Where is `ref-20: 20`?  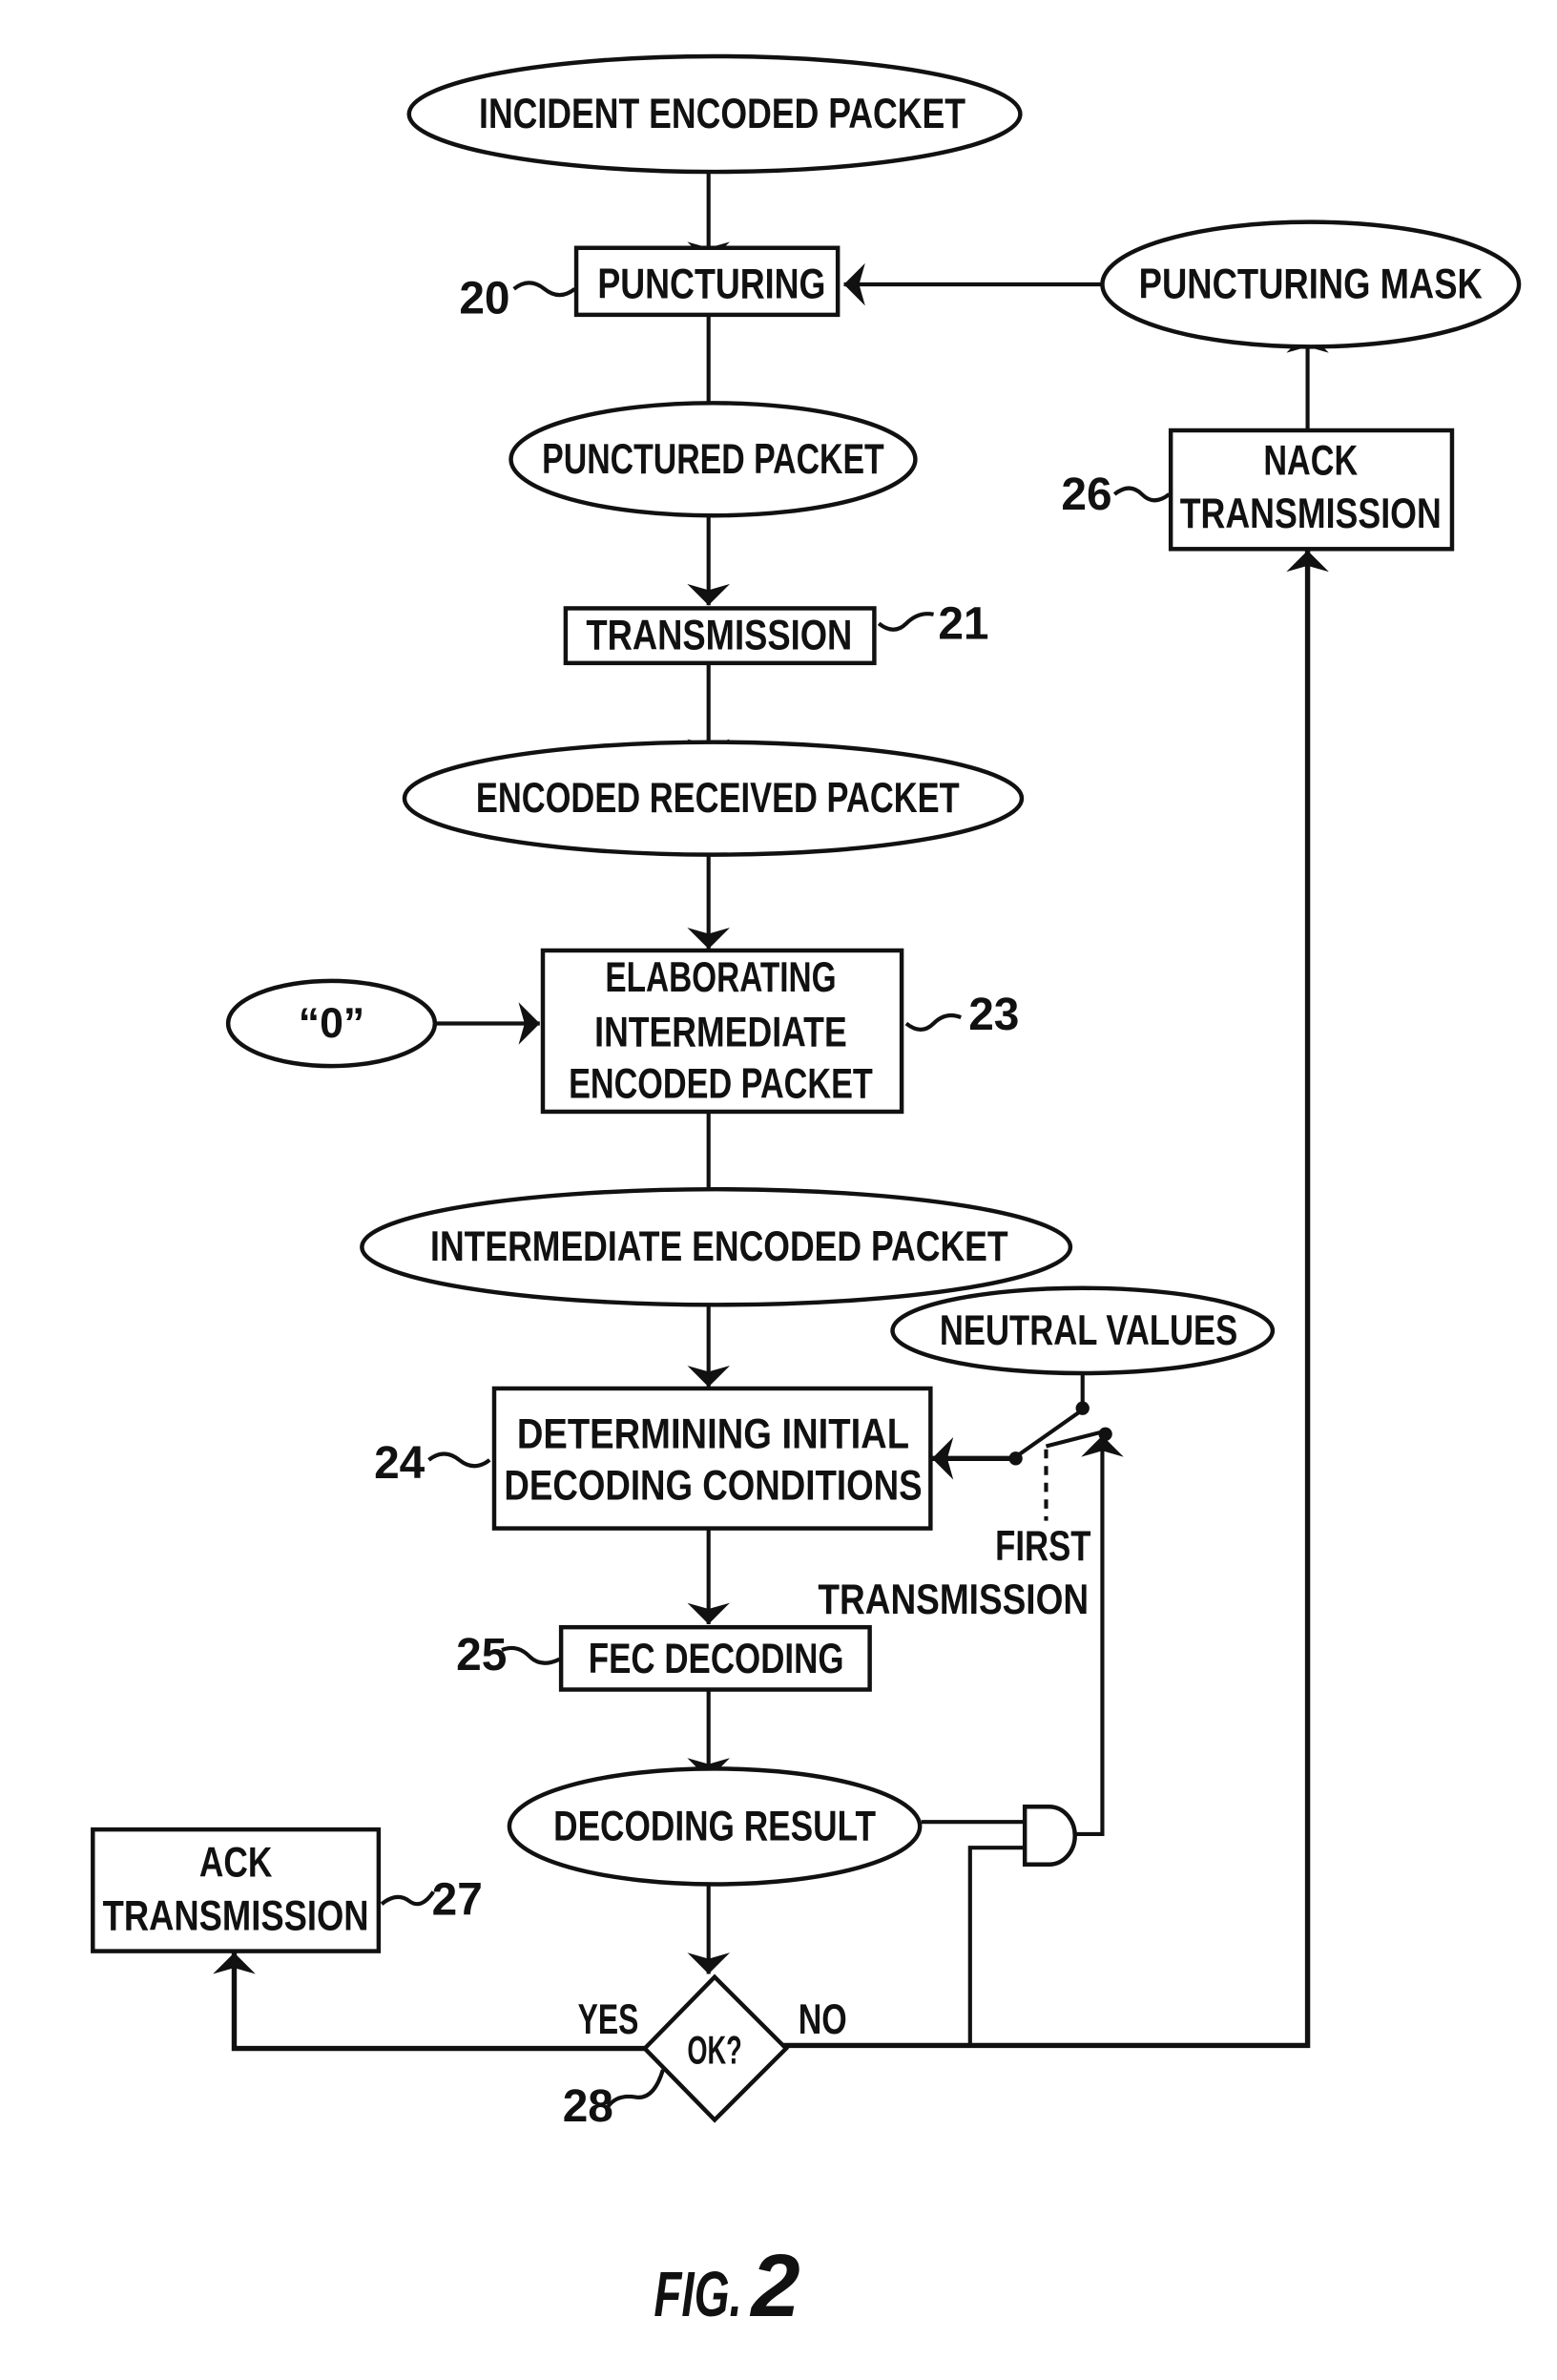 ref-20: 20 is located at coordinates (484, 298).